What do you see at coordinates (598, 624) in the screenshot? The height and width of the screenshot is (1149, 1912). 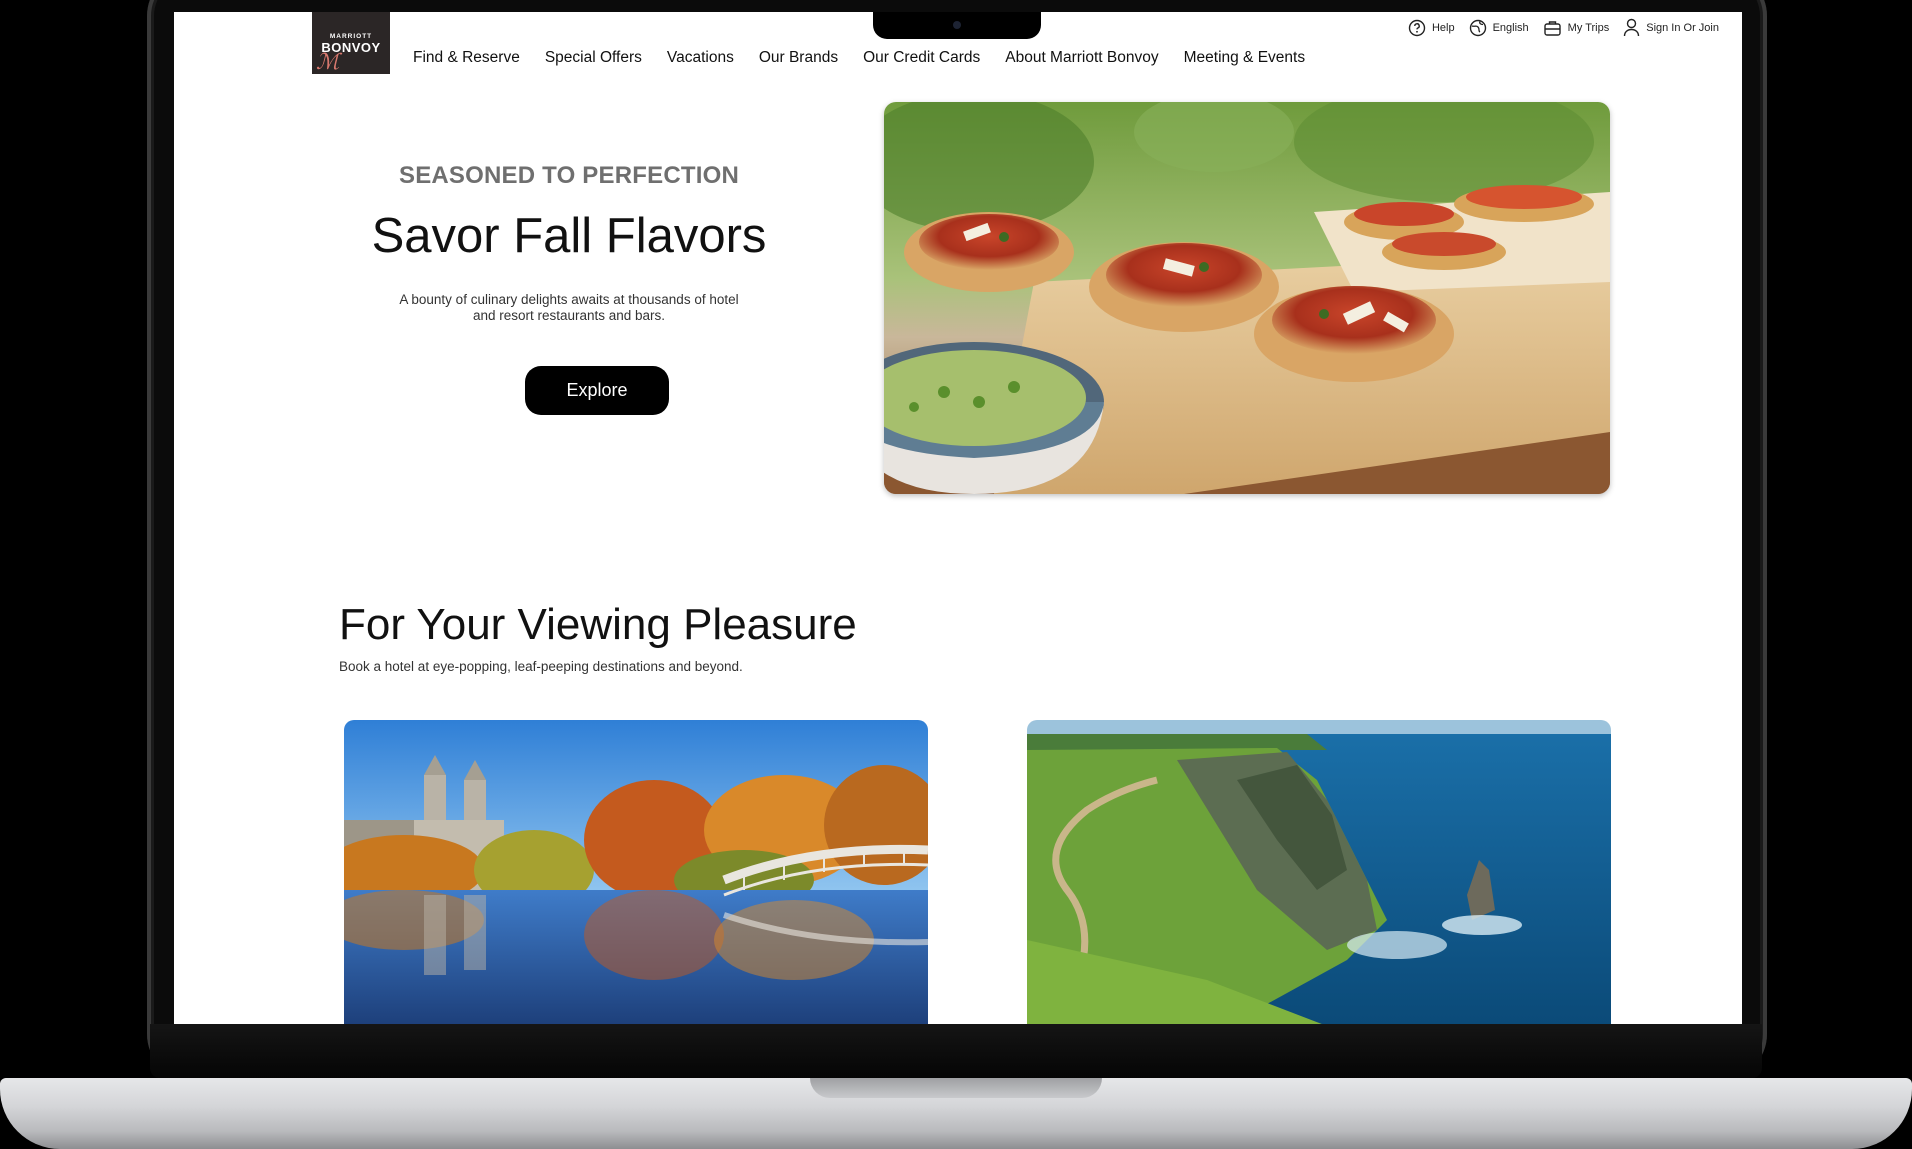 I see `section-title: For Your Viewing Pleasure` at bounding box center [598, 624].